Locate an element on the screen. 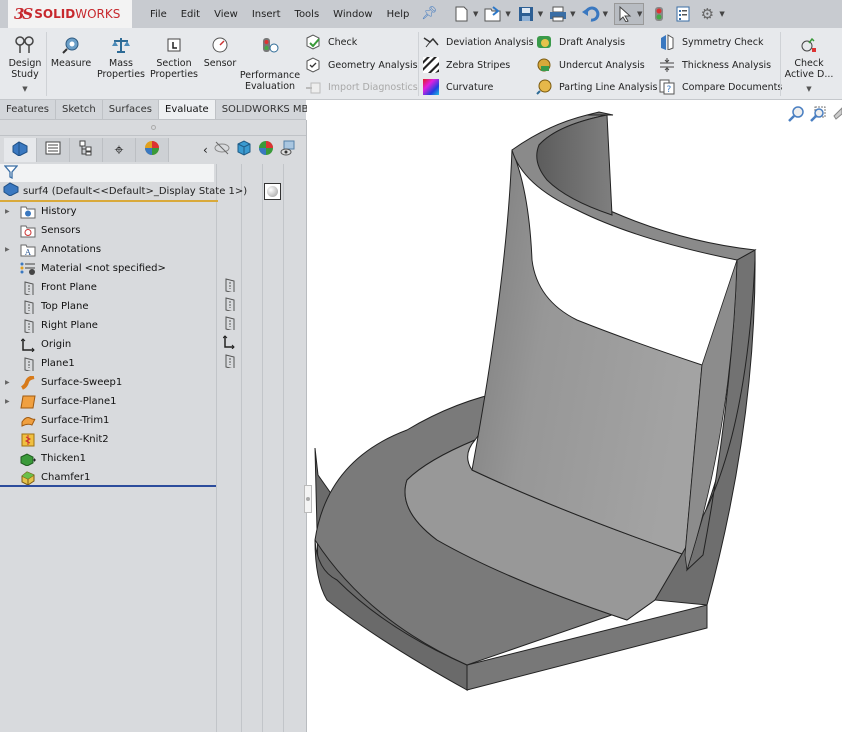 The width and height of the screenshot is (842, 732). menu-view: View is located at coordinates (226, 14).